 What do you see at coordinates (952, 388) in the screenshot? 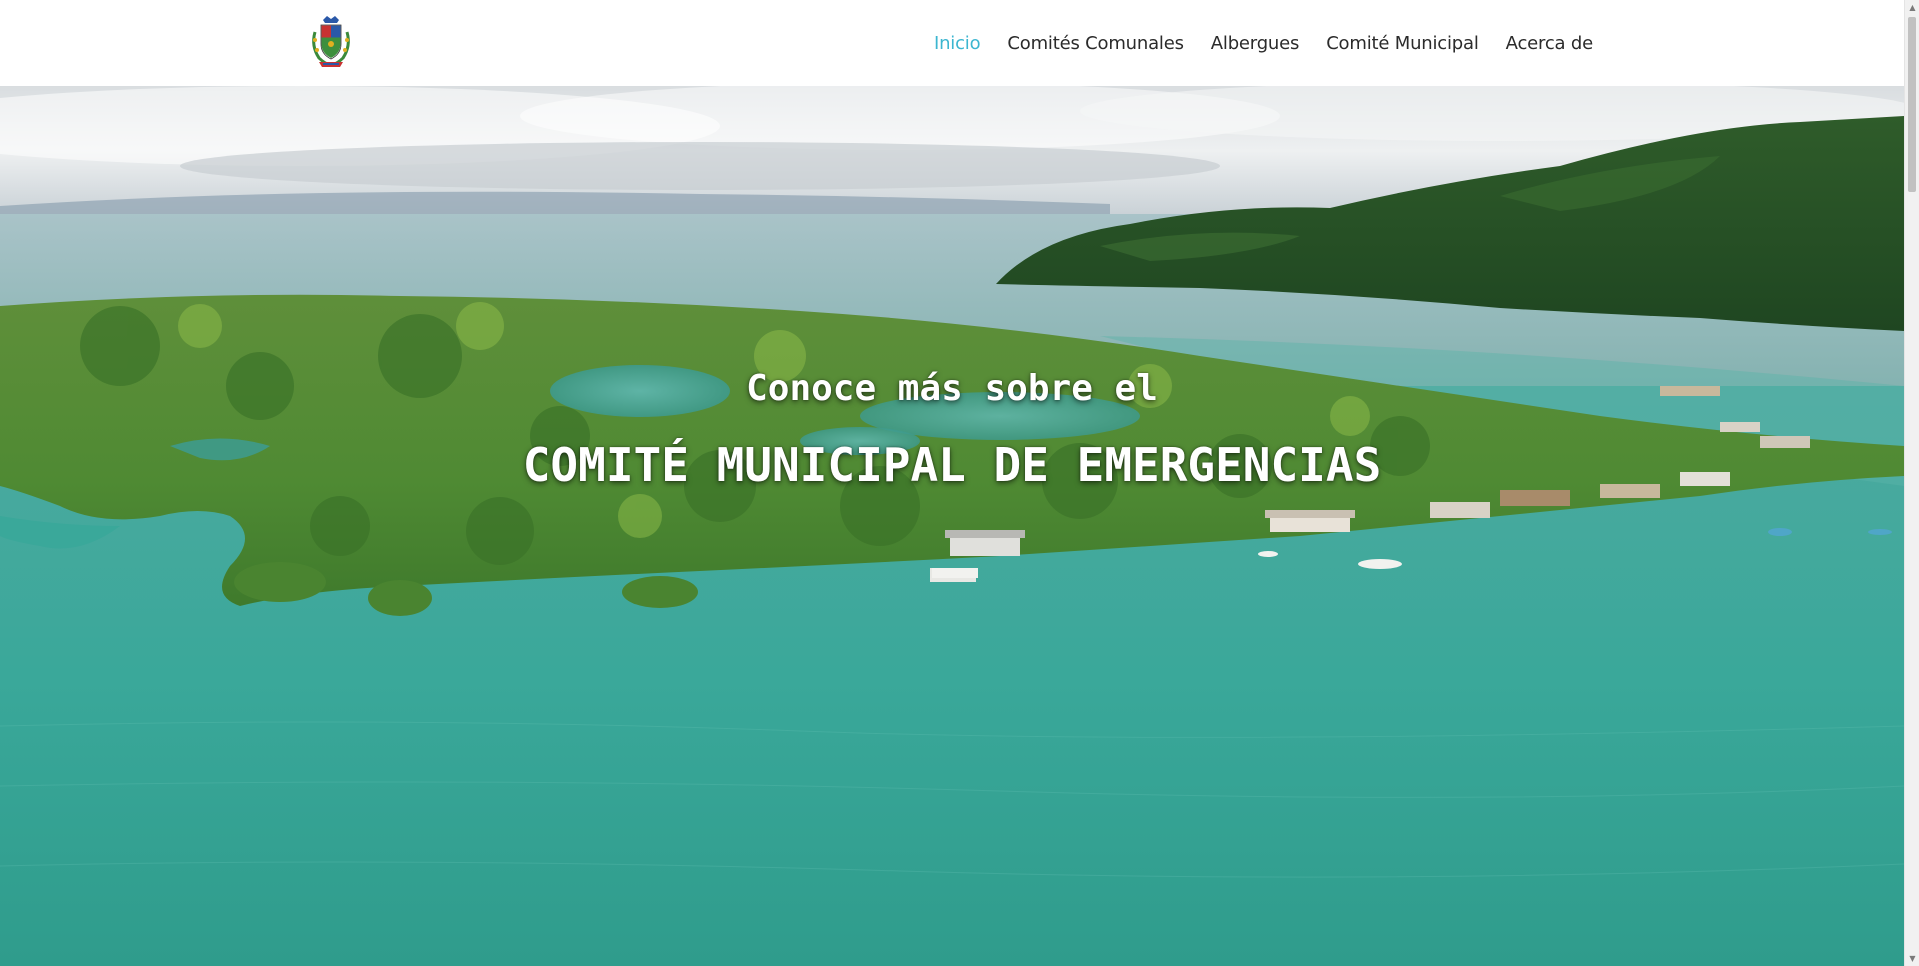
I see `hero-subtitle: Conoce más sobre el` at bounding box center [952, 388].